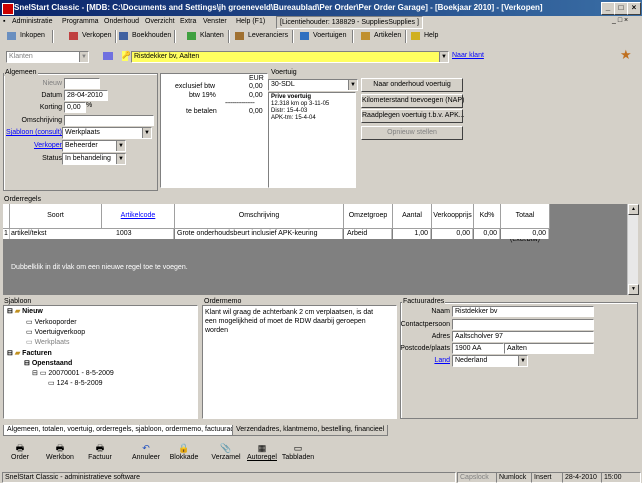 This screenshot has height=483, width=642. What do you see at coordinates (80, 22) in the screenshot?
I see `menu-programma: Programma` at bounding box center [80, 22].